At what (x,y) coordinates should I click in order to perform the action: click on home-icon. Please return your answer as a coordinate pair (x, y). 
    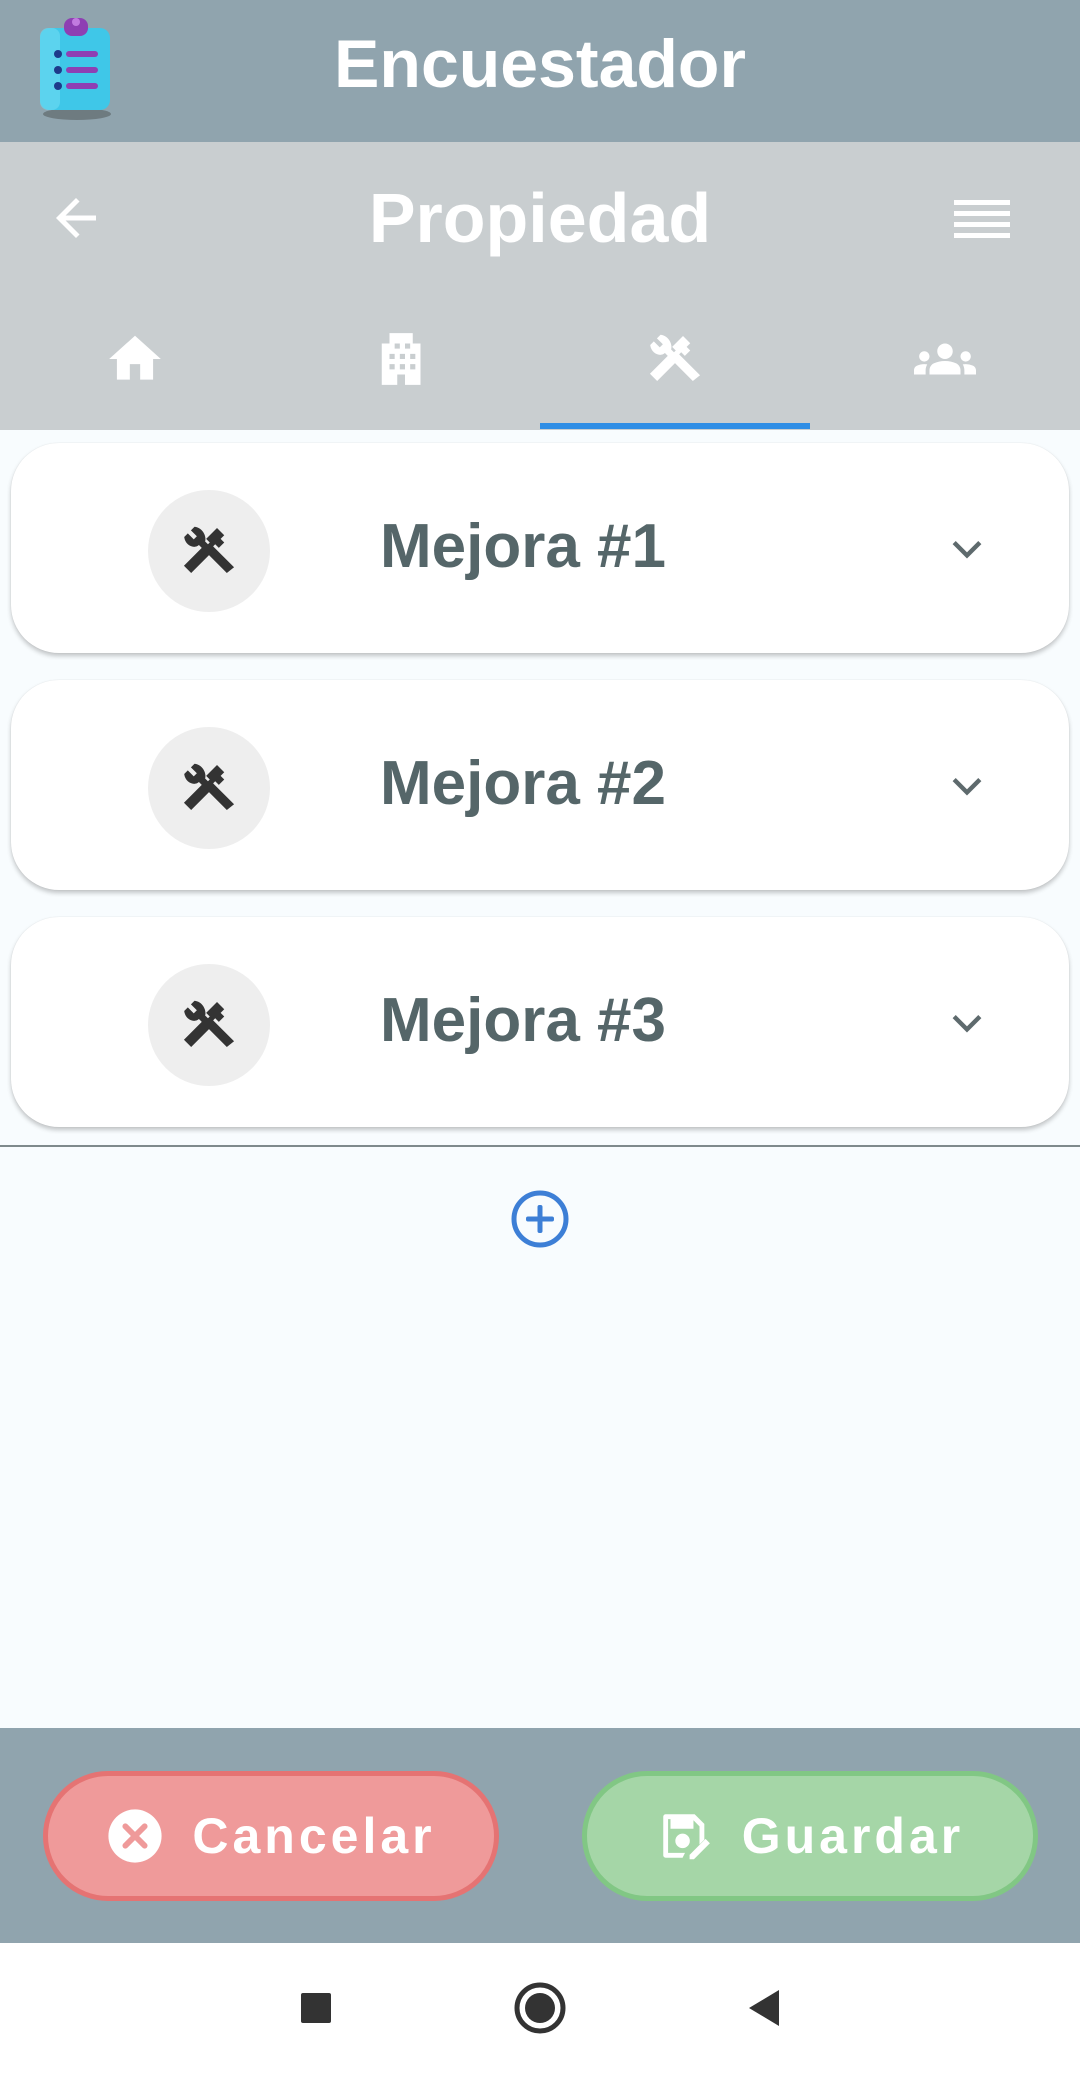
    Looking at the image, I should click on (135, 357).